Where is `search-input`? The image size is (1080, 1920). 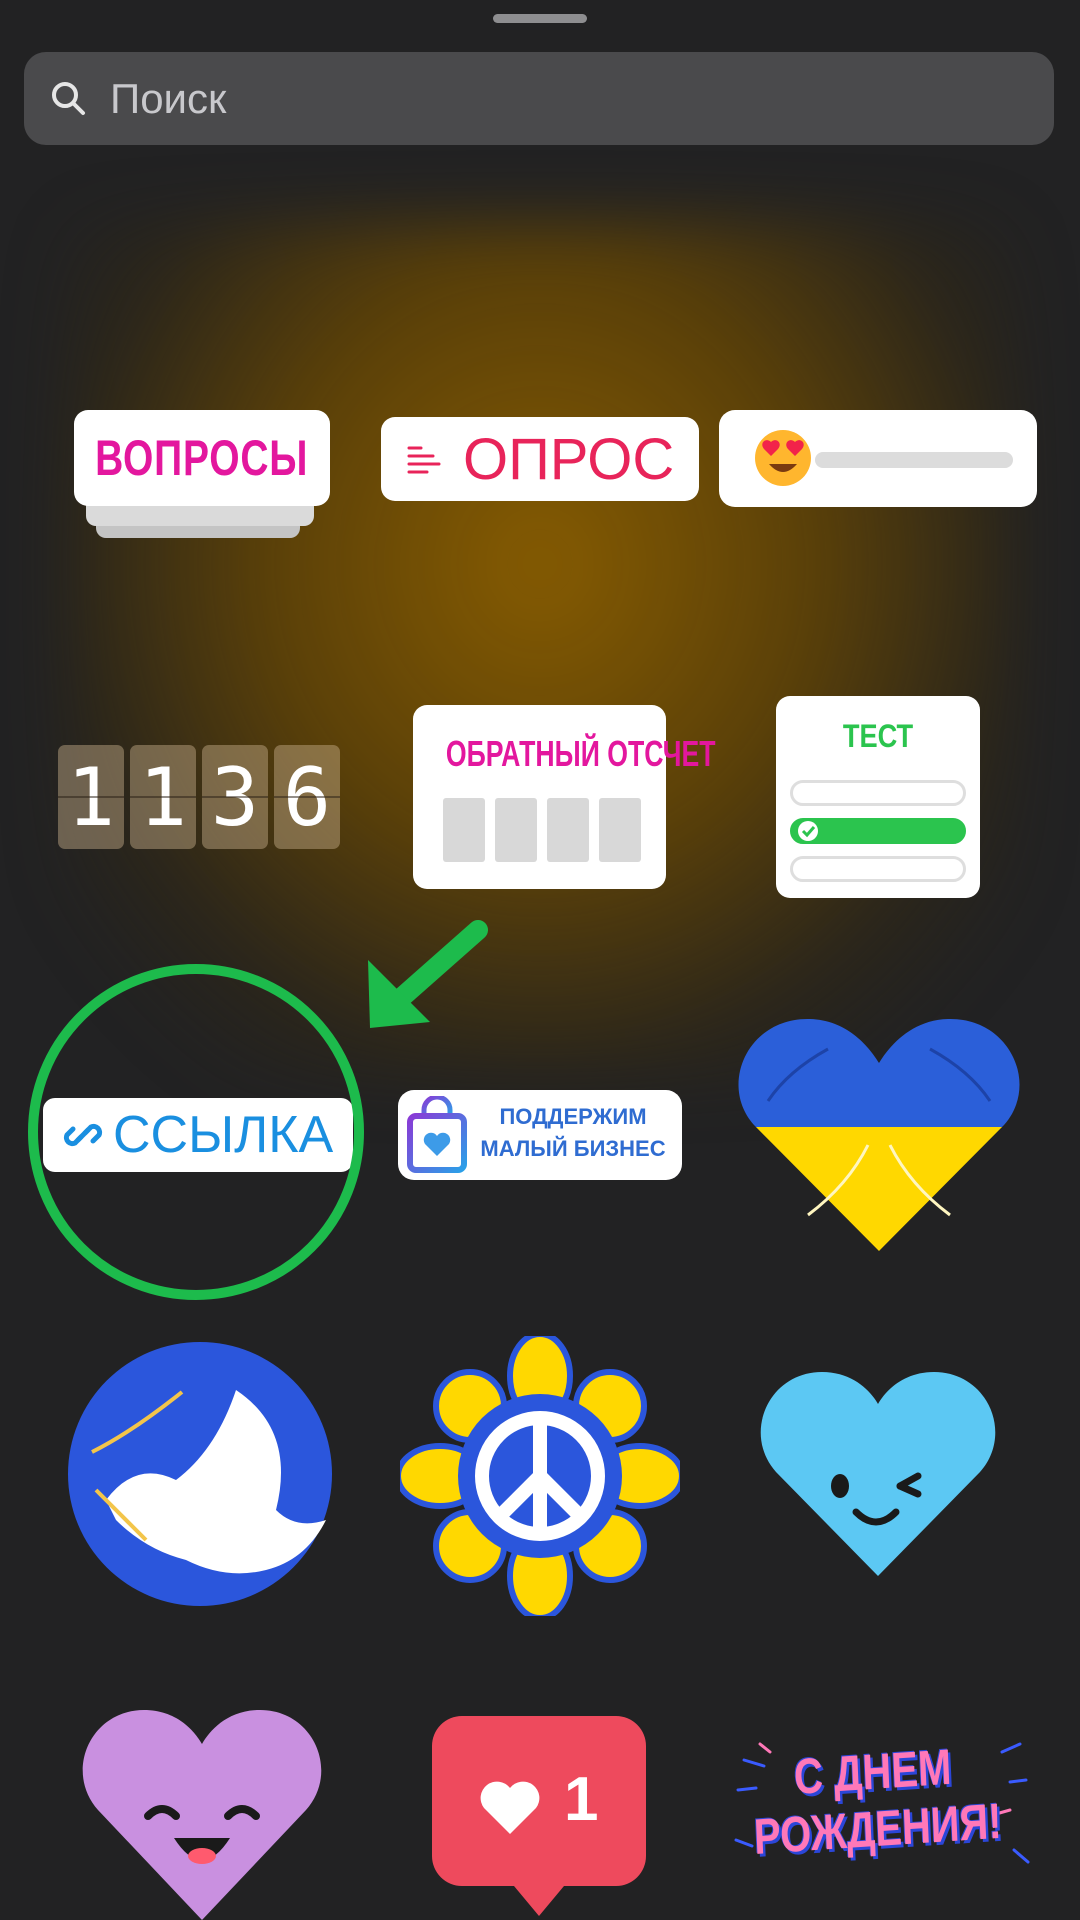
search-input is located at coordinates (560, 99).